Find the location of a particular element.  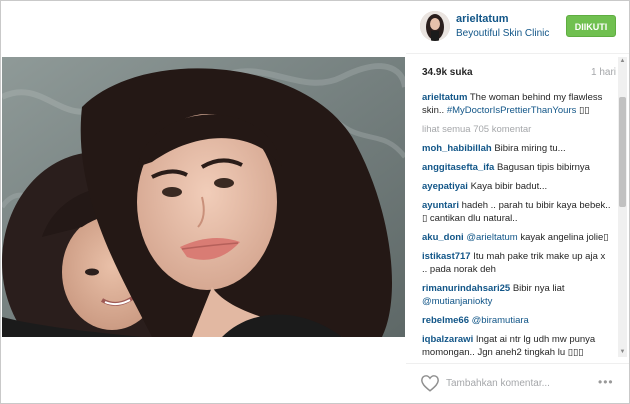

post-location: Beyoutiful Skin Clinic is located at coordinates (502, 33).